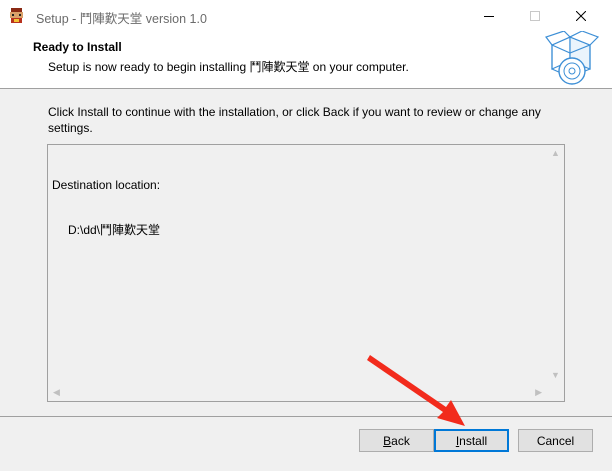 Image resolution: width=612 pixels, height=471 pixels. Describe the element at coordinates (555, 440) in the screenshot. I see `cancel-button: Cancel` at that location.